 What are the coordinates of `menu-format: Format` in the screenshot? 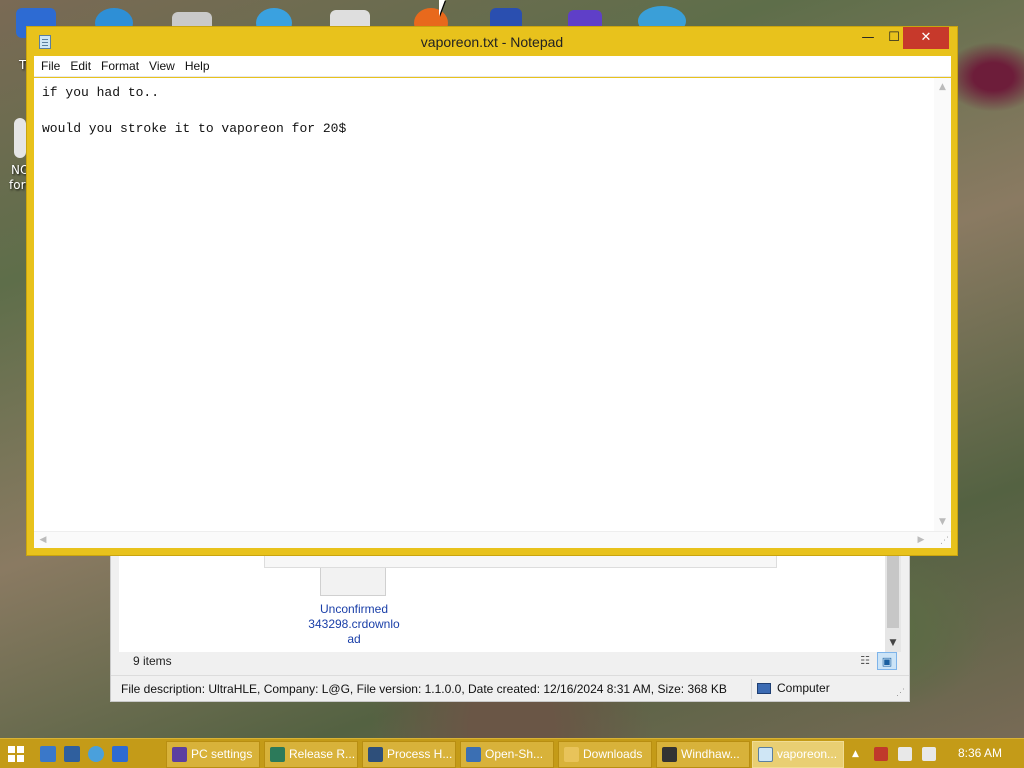 It's located at (120, 66).